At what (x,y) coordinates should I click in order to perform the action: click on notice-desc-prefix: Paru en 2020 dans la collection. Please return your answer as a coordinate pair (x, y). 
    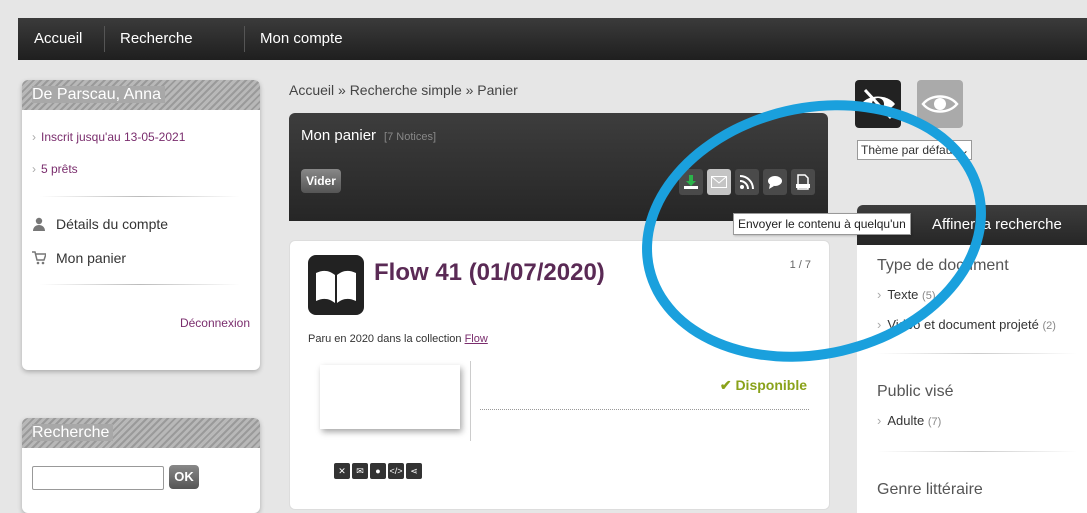
    Looking at the image, I should click on (386, 339).